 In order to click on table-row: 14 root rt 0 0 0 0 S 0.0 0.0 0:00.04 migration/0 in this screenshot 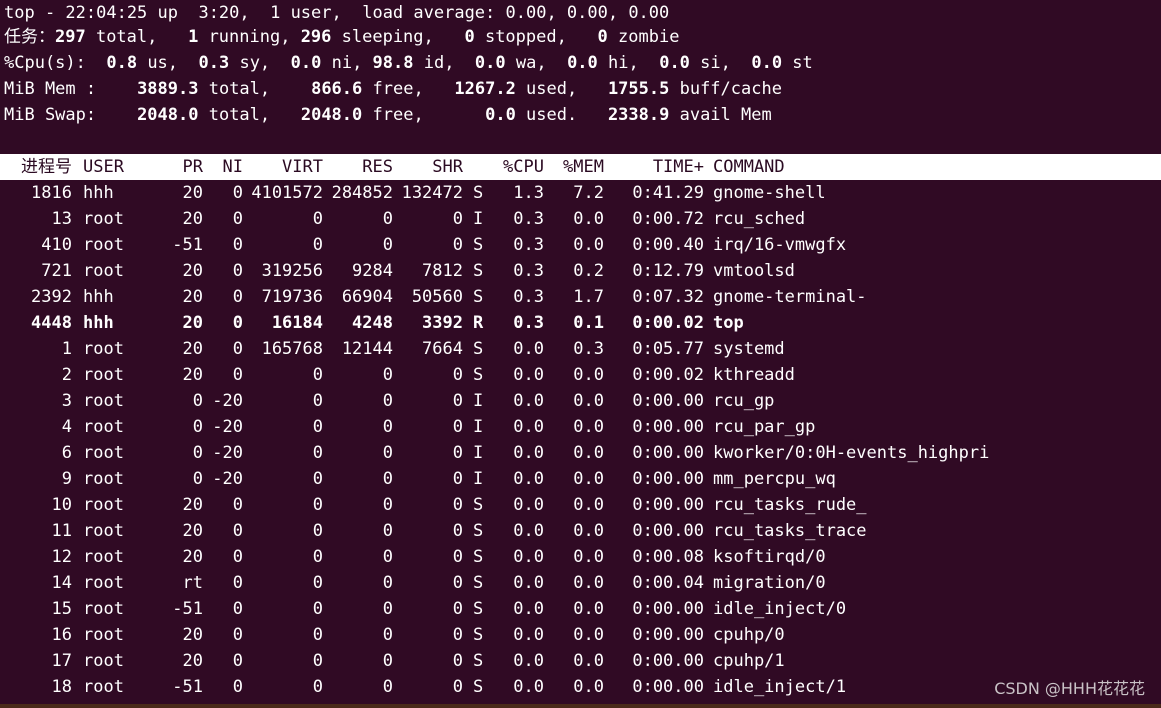, I will do `click(580, 583)`.